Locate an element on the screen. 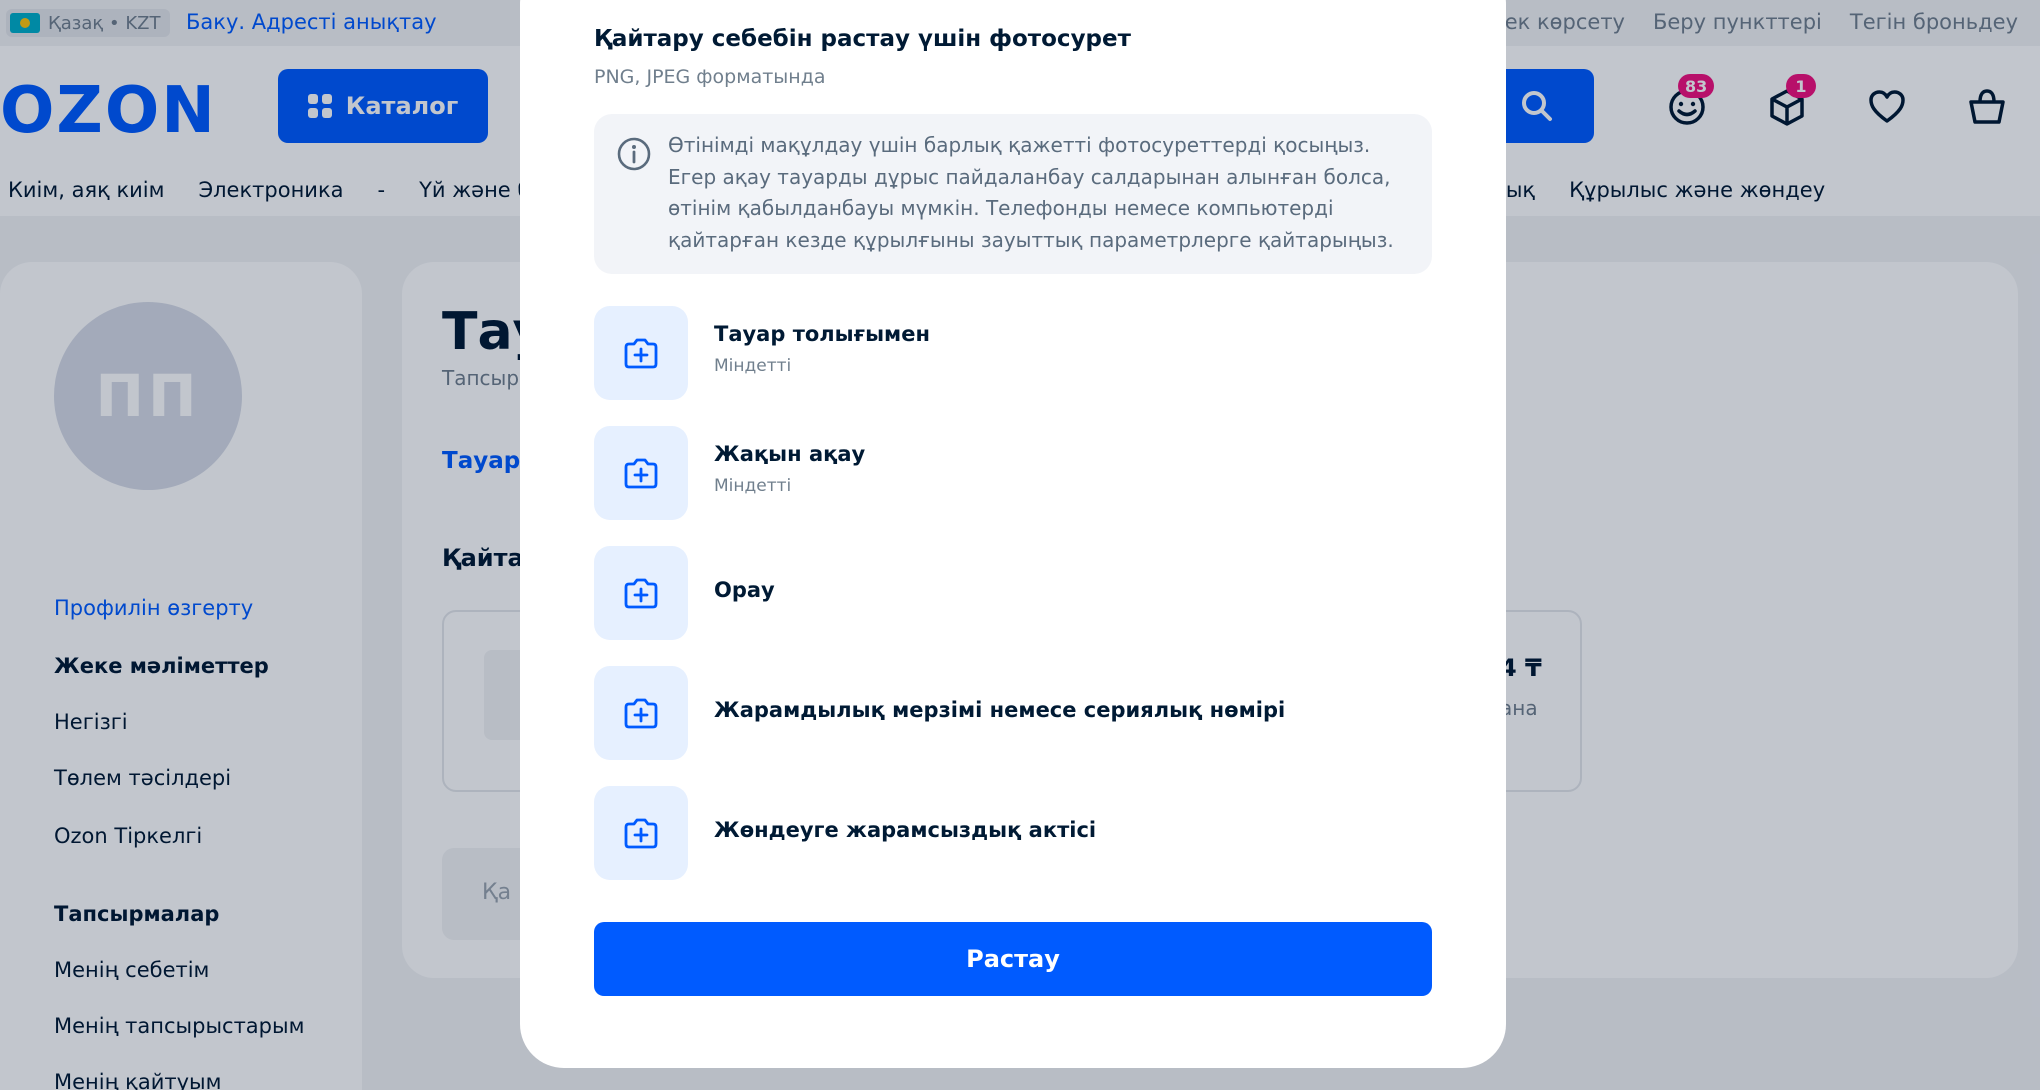  modal-title: Қайтару себебін растау үшін фотосурет is located at coordinates (862, 39).